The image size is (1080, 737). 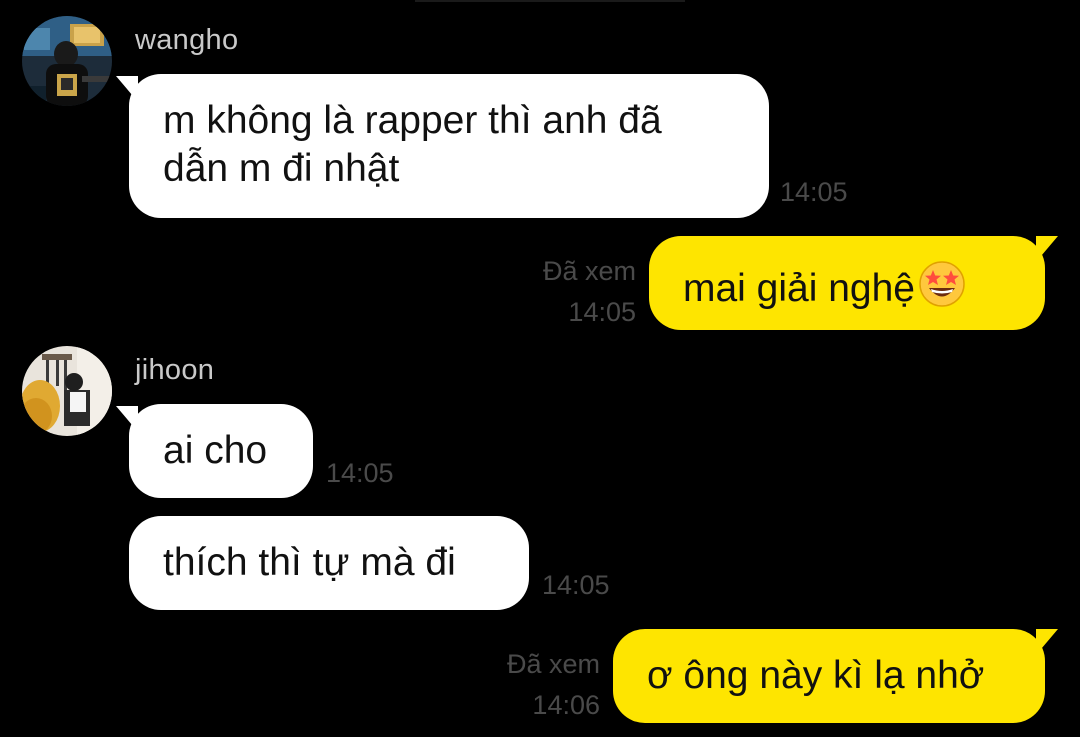 I want to click on message-text: ơ ông này kì lạ nhở, so click(x=816, y=675).